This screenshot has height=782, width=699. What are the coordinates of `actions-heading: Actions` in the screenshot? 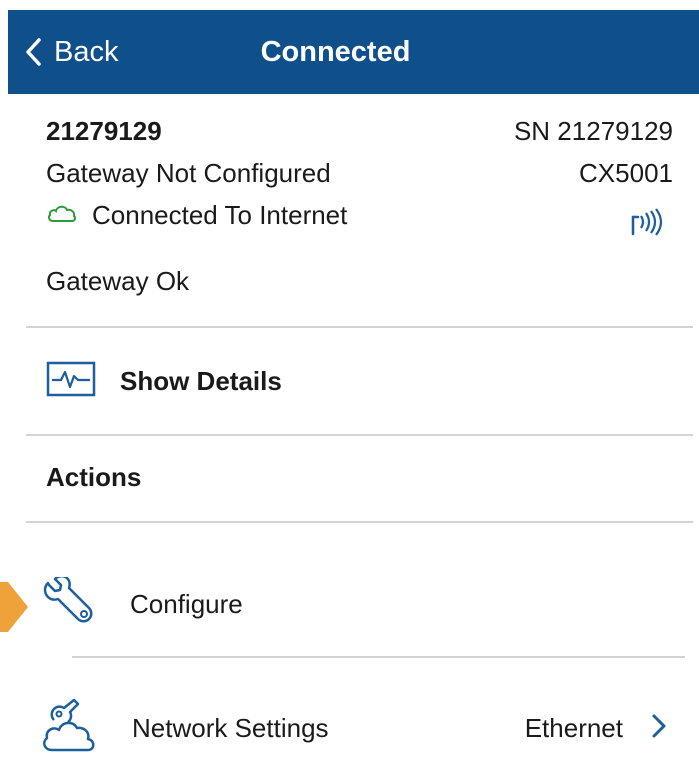 It's located at (94, 477).